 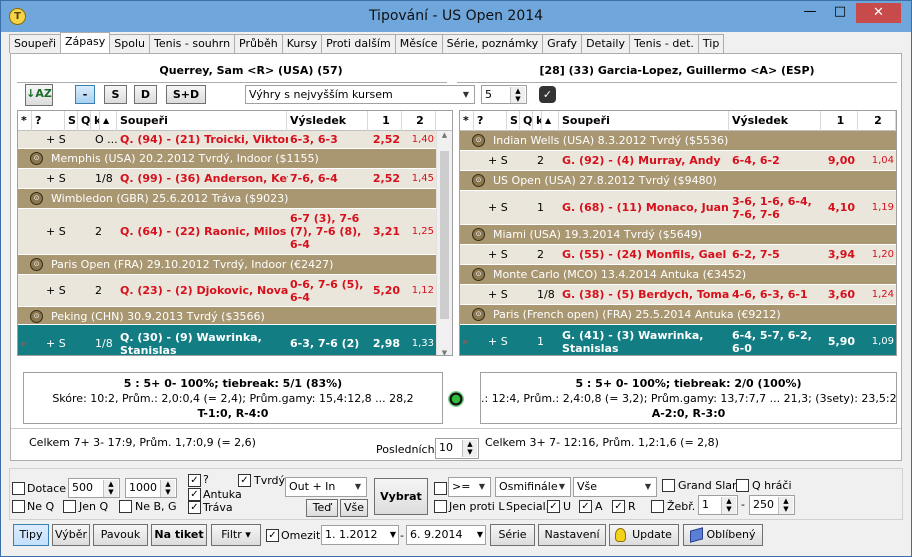 What do you see at coordinates (192, 43) in the screenshot?
I see `tab-3: Tenis - souhrn` at bounding box center [192, 43].